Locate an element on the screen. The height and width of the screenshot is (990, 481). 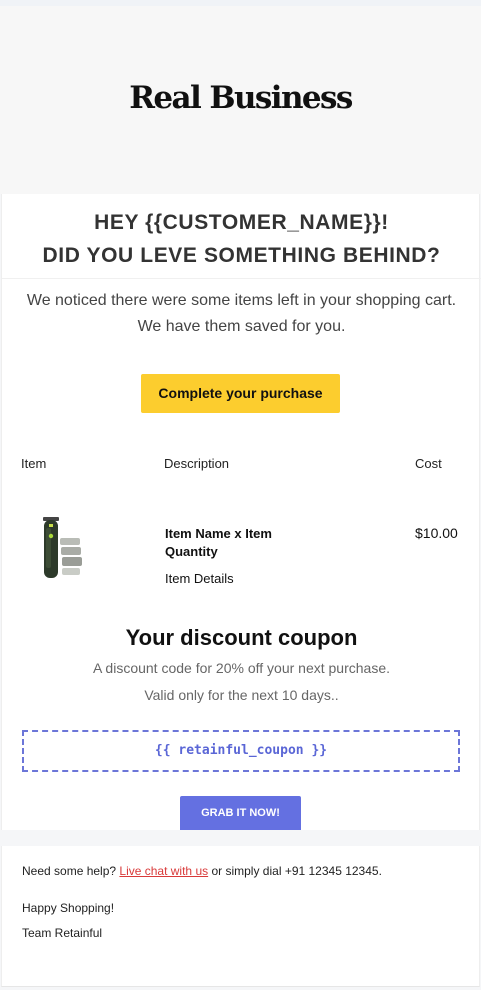
signoff-greeting: Happy Shopping! is located at coordinates (68, 908).